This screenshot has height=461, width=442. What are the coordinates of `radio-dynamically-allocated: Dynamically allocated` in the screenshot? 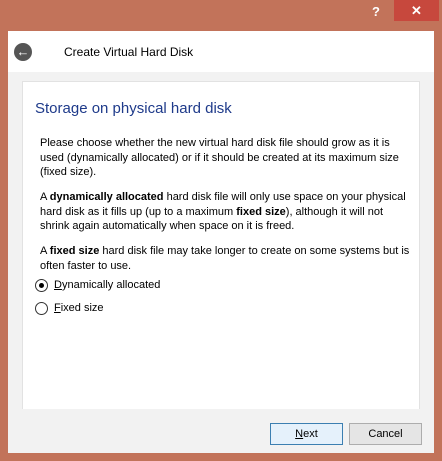 It's located at (135, 286).